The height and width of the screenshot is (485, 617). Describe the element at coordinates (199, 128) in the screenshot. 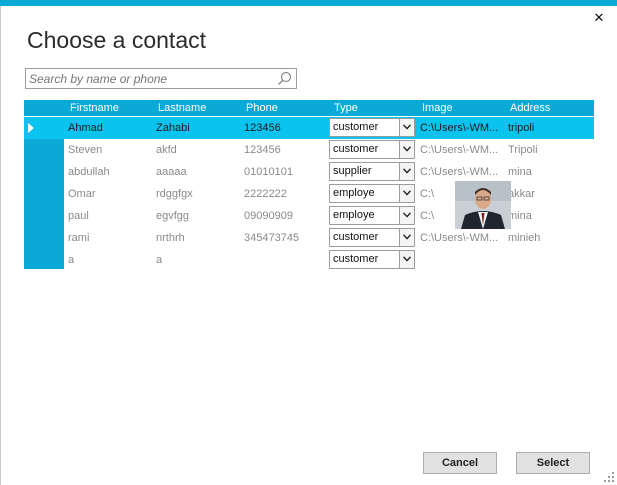

I see `cell-lastname: Zahabi` at that location.